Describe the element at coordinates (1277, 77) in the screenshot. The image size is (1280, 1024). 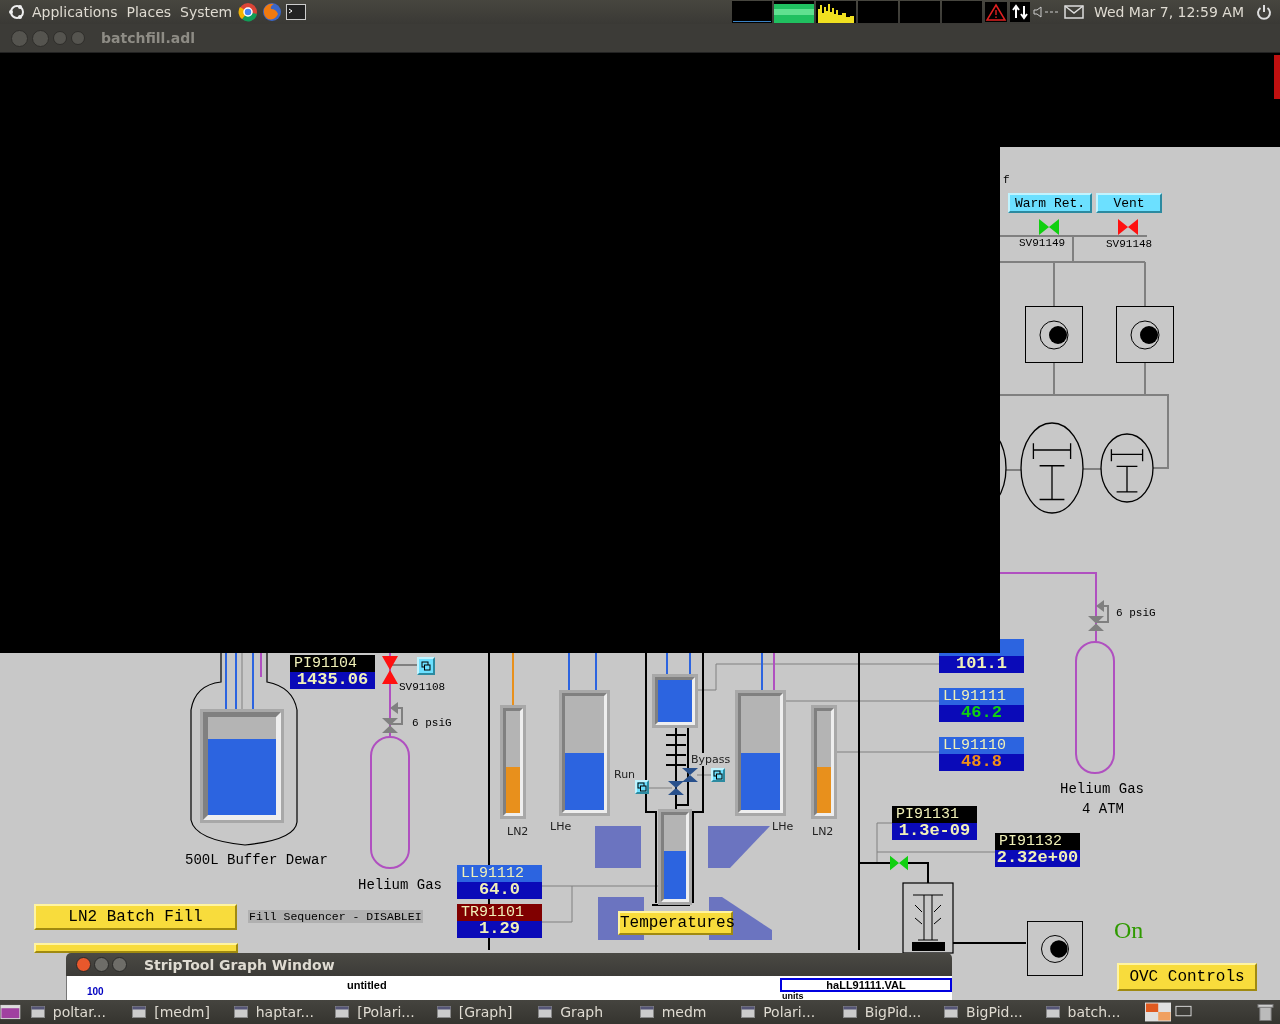
I see `scroll-marker` at that location.